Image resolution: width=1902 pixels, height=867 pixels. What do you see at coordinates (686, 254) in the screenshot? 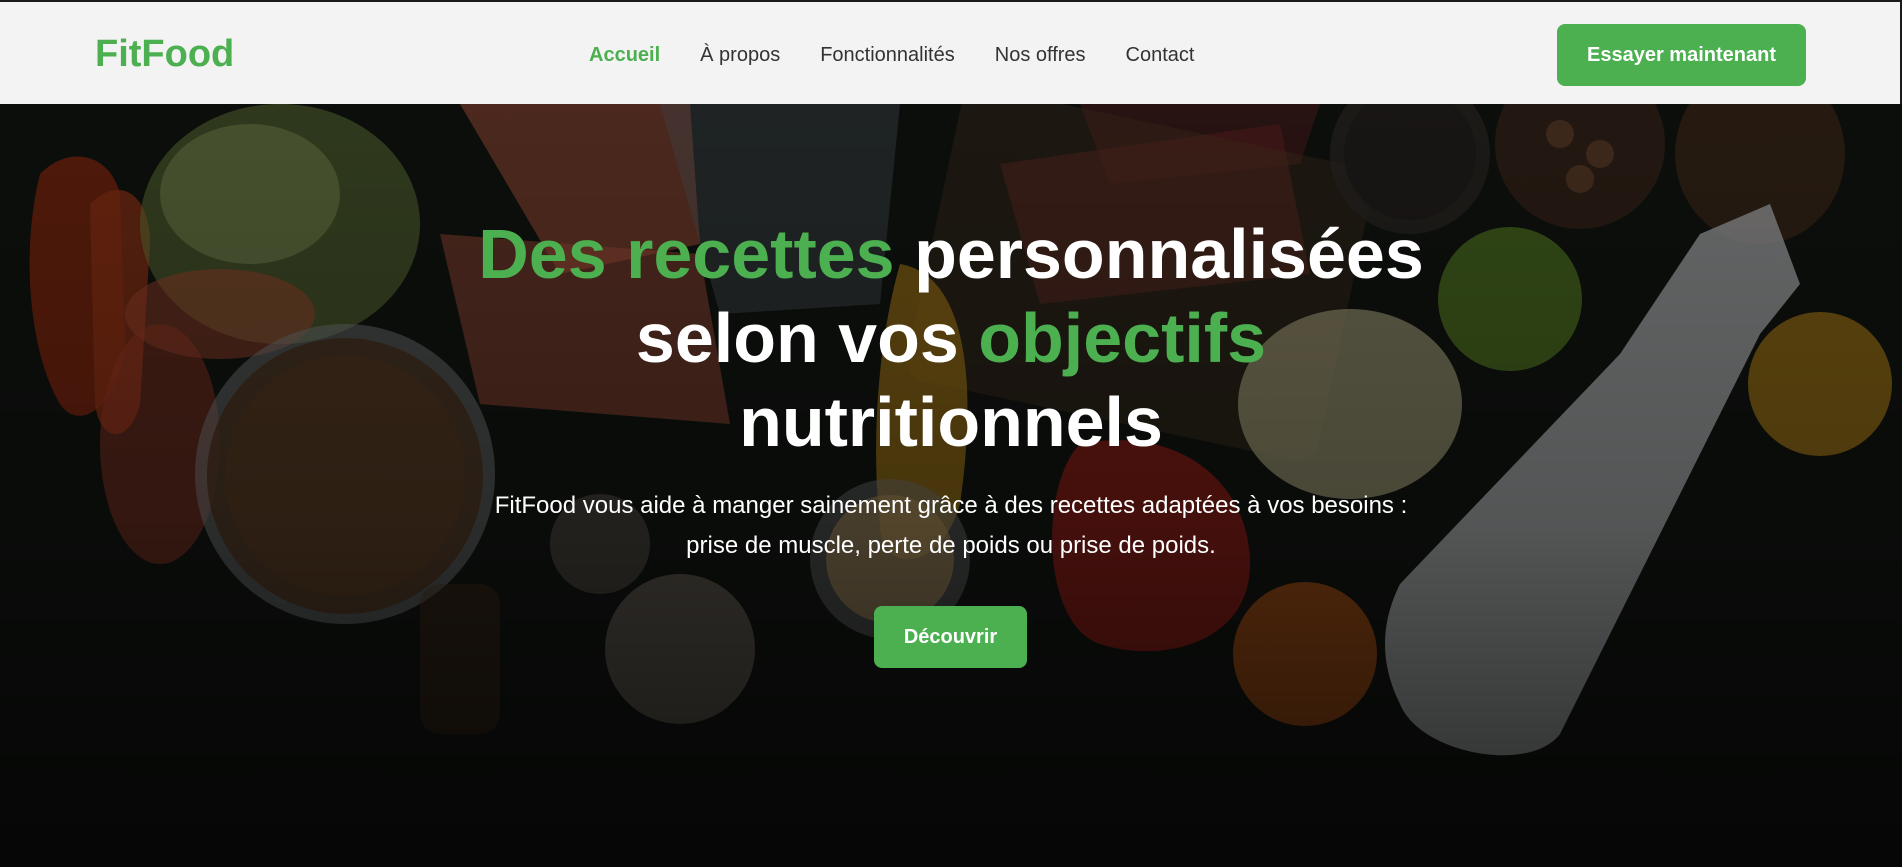
I see `hero-title-highlight-1: Des recettes` at bounding box center [686, 254].